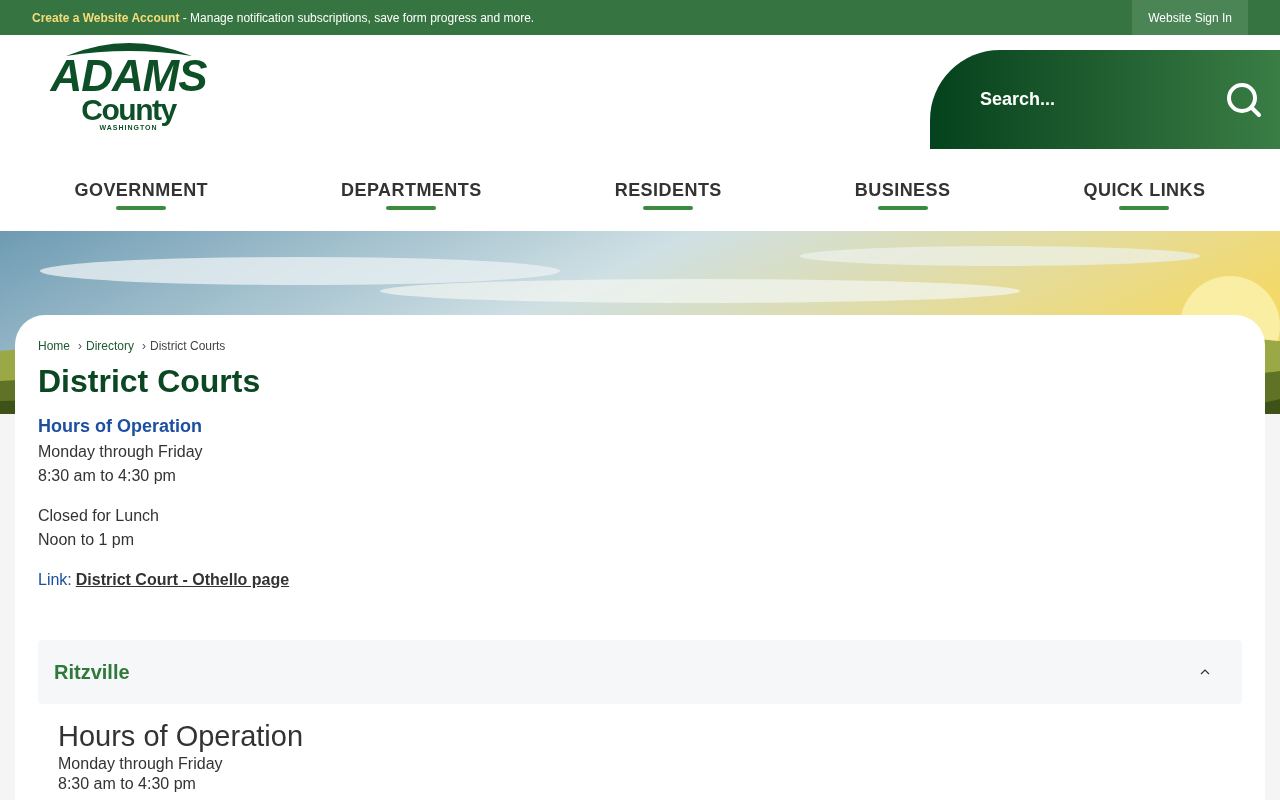  Describe the element at coordinates (283, 18) in the screenshot. I see `account-message: Create a Website Account - Manage notification subscriptions, save form progress and more.` at that location.